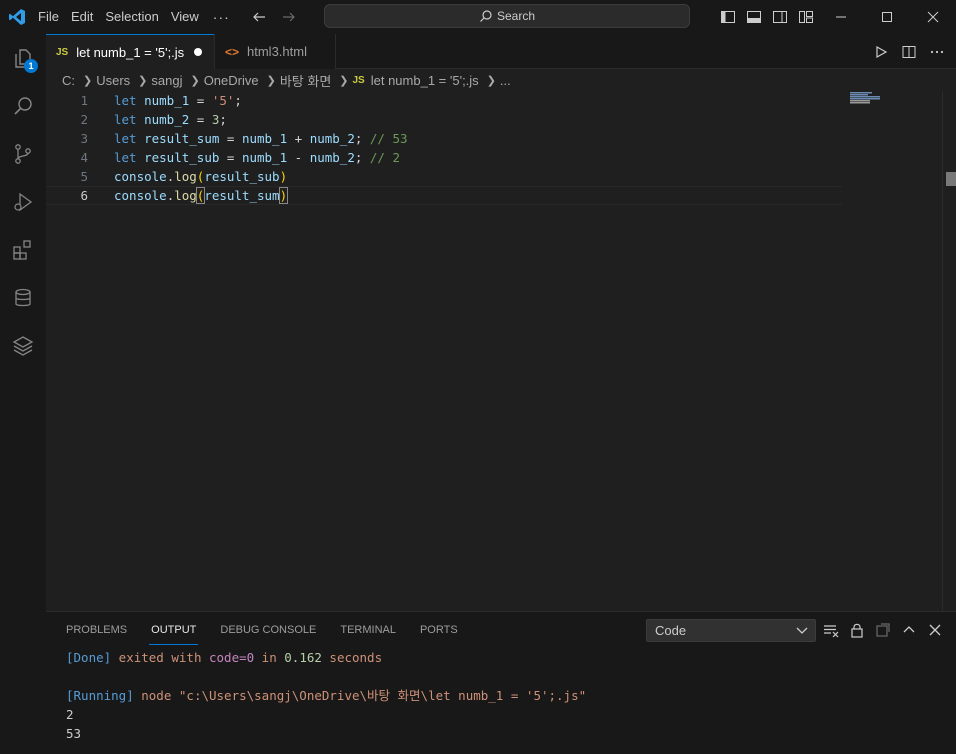 The height and width of the screenshot is (754, 956). Describe the element at coordinates (231, 80) in the screenshot. I see `breadcrumb-onedrive: OneDrive` at that location.